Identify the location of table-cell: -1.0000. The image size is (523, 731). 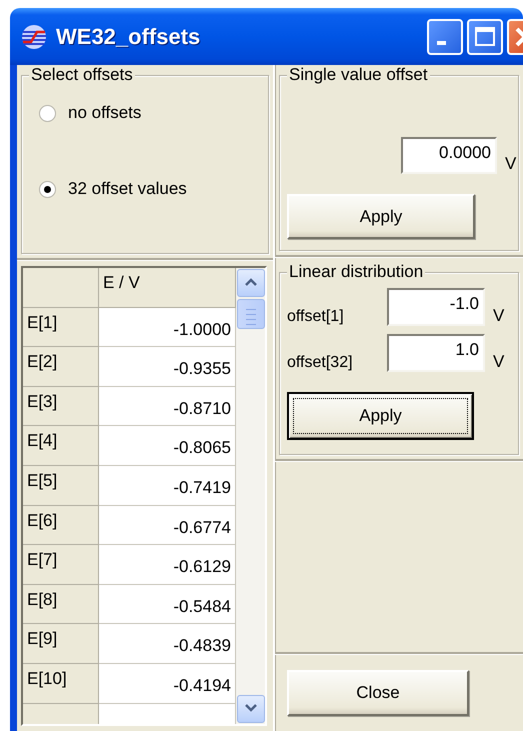
(167, 328).